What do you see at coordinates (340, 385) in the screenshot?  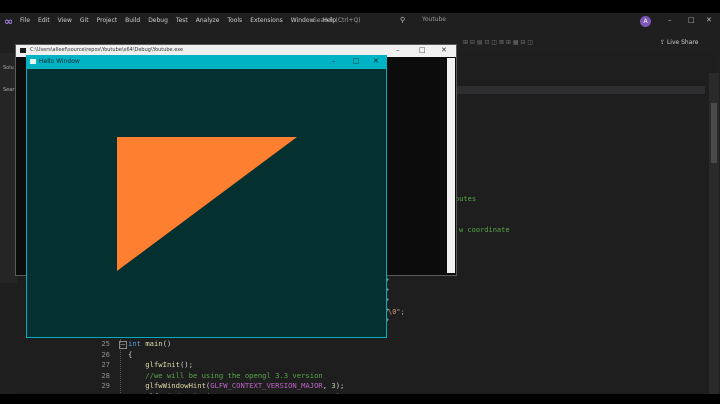 I see `code-token: );` at bounding box center [340, 385].